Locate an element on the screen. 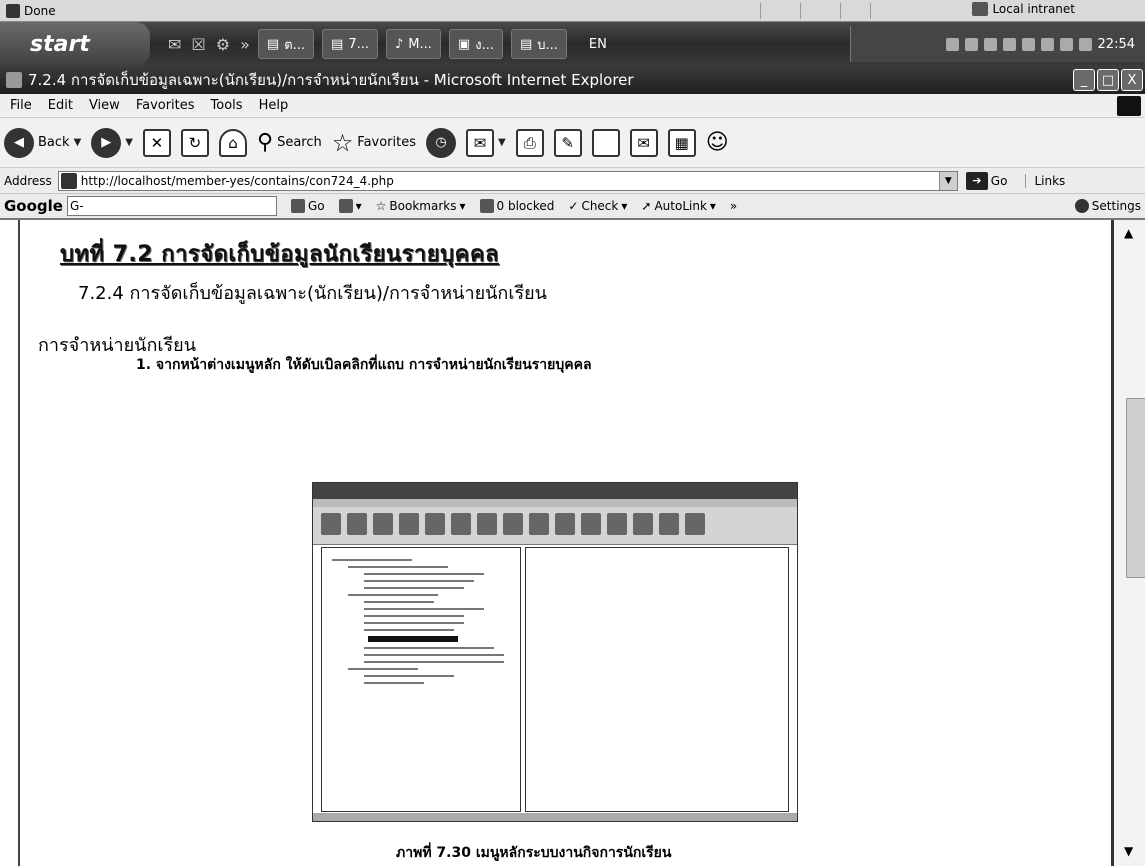  bookmarks-button: ☆ Bookmarks ▾ is located at coordinates (421, 206).